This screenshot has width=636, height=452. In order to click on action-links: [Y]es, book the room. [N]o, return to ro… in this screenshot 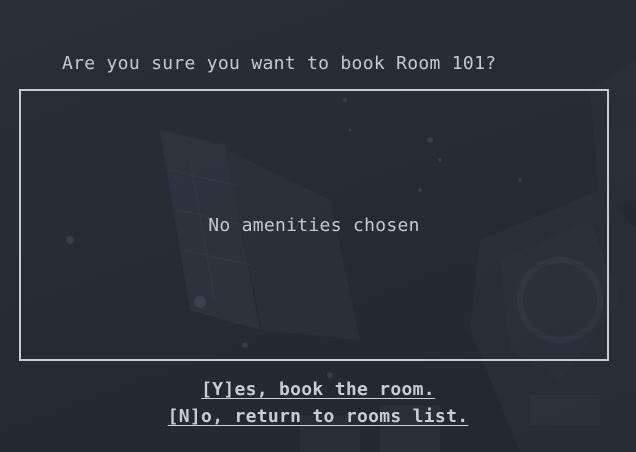, I will do `click(318, 403)`.